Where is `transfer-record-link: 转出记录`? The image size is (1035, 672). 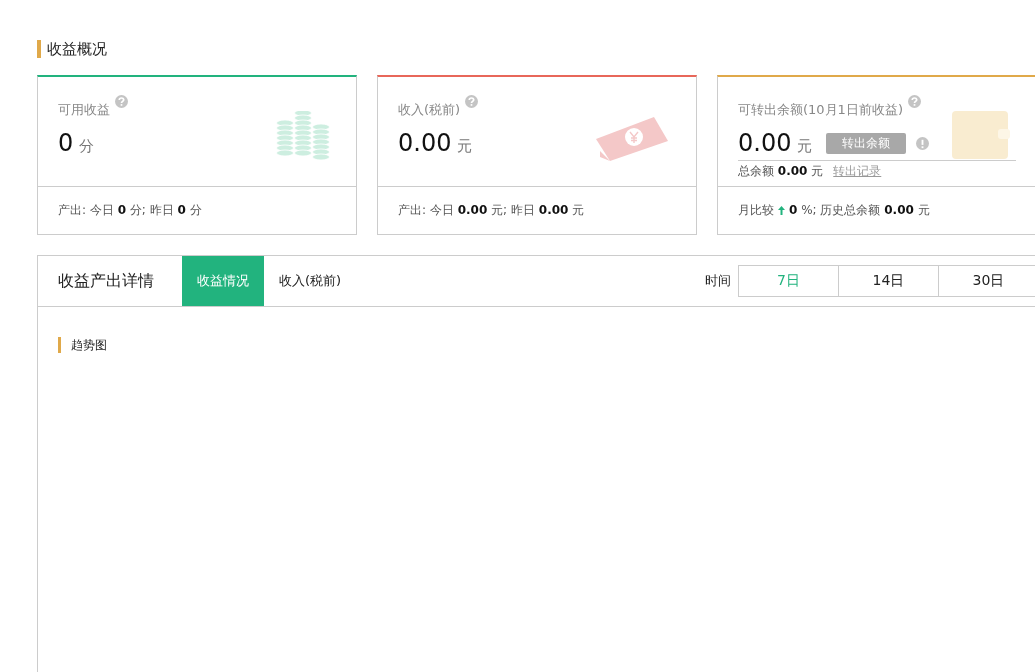 transfer-record-link: 转出记录 is located at coordinates (857, 171).